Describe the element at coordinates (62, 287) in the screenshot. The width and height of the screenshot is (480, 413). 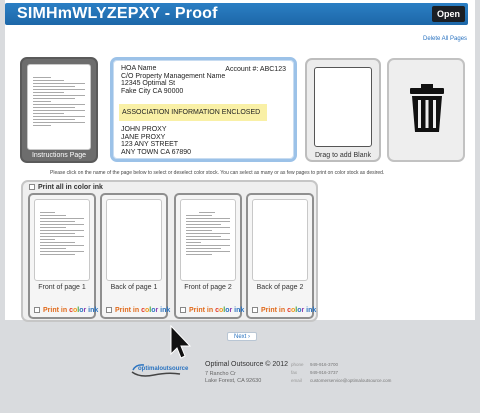
I see `page-label: Front of page 1` at that location.